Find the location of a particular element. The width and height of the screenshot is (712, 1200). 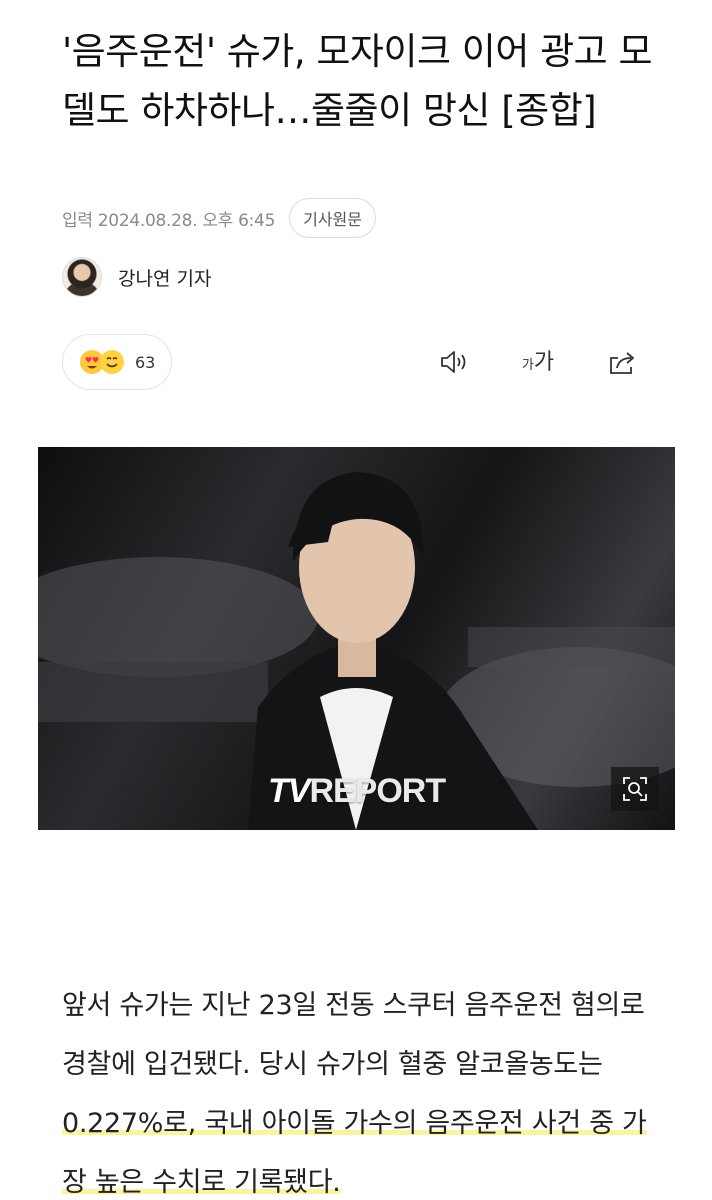

listen-button is located at coordinates (454, 362).